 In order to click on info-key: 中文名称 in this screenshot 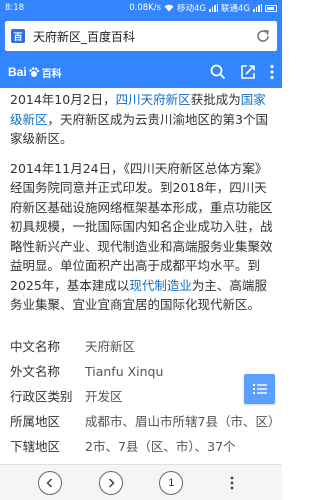, I will do `click(35, 346)`.